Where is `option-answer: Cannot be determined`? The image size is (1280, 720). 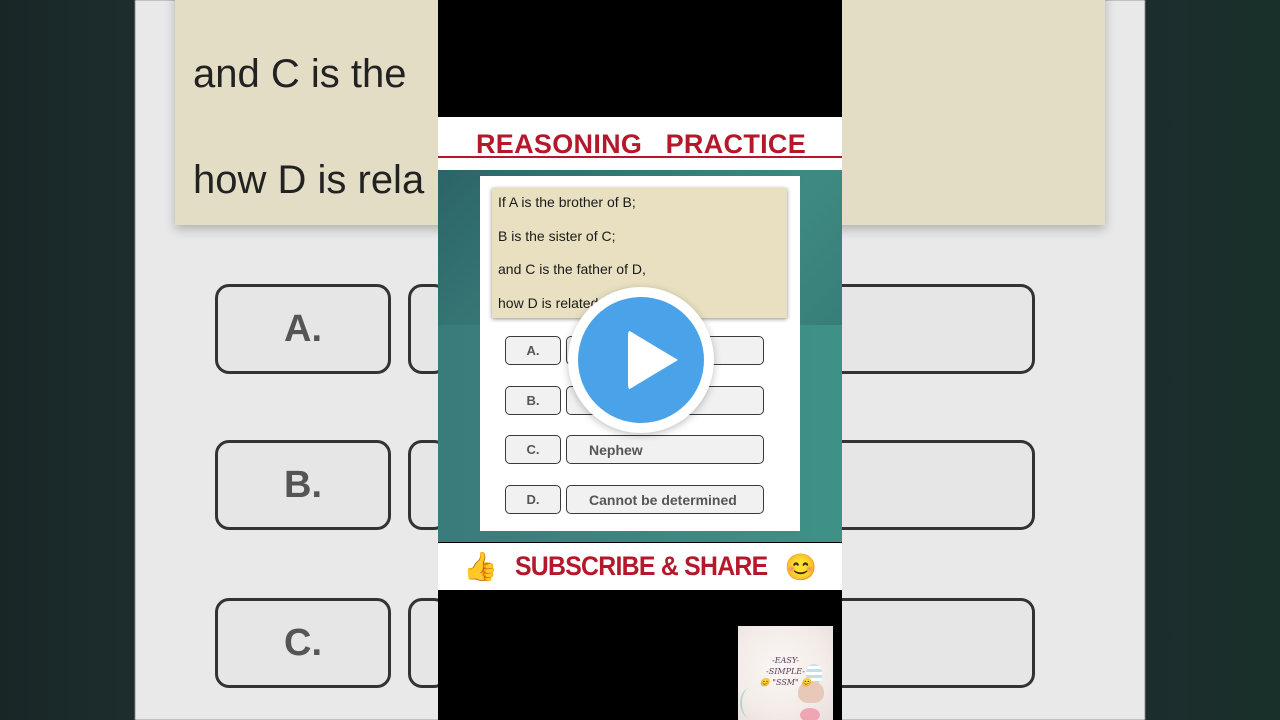 option-answer: Cannot be determined is located at coordinates (665, 499).